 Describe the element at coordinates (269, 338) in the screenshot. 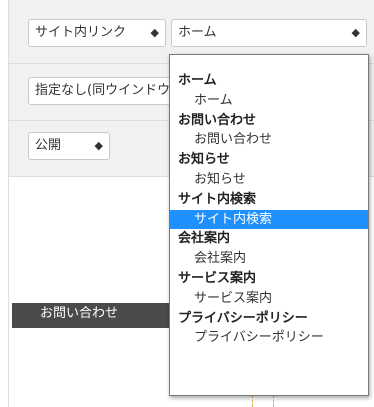

I see `option-privacy: プライバシーポリシー` at that location.